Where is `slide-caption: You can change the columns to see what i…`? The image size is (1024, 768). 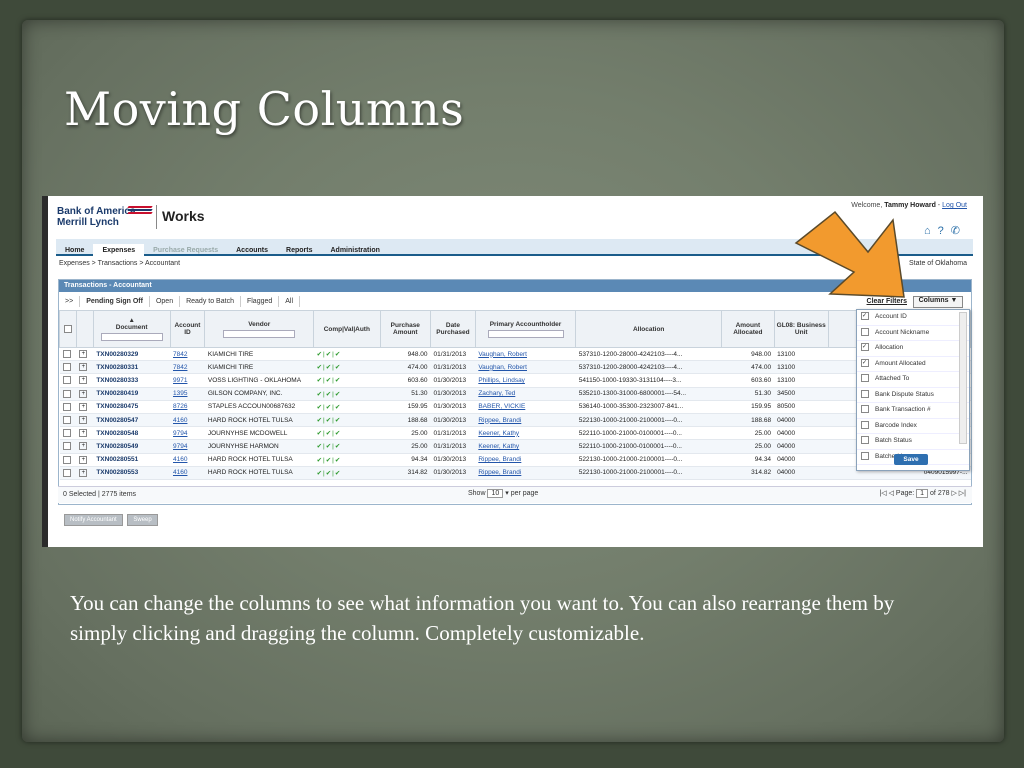 slide-caption: You can change the columns to see what i… is located at coordinates (482, 618).